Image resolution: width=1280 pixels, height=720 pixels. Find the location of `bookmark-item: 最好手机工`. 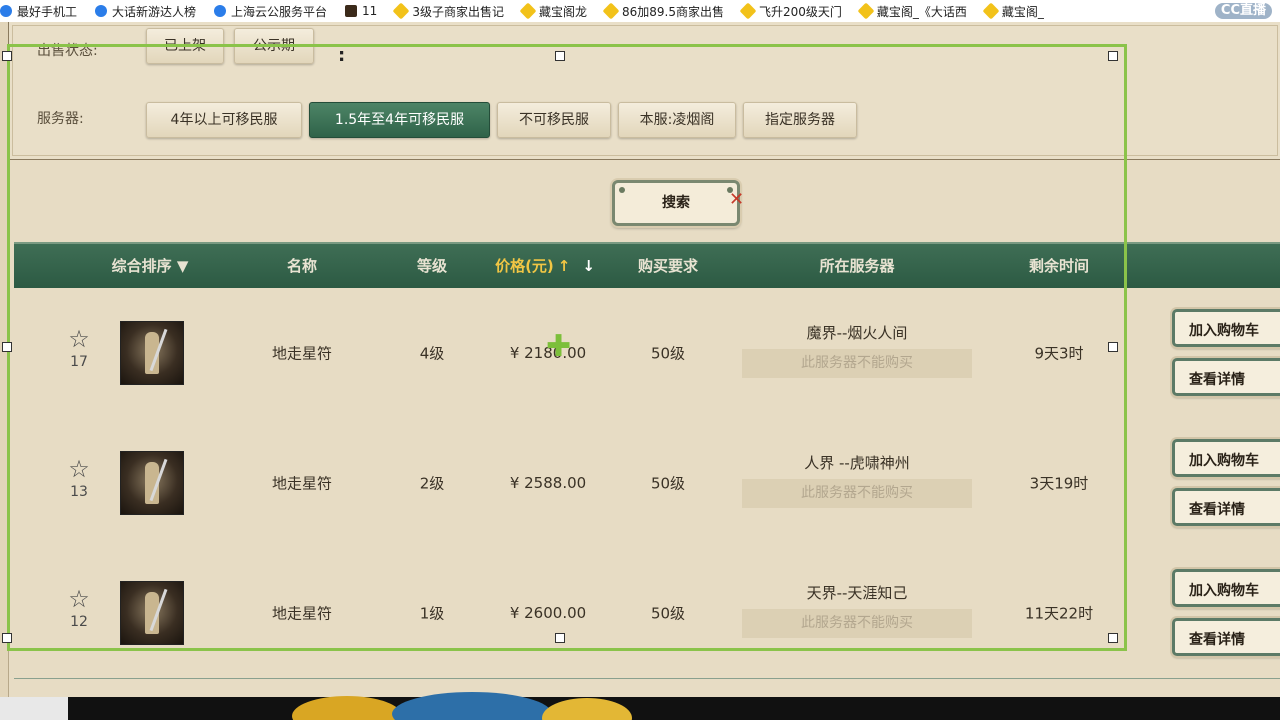

bookmark-item: 最好手机工 is located at coordinates (38, 11).